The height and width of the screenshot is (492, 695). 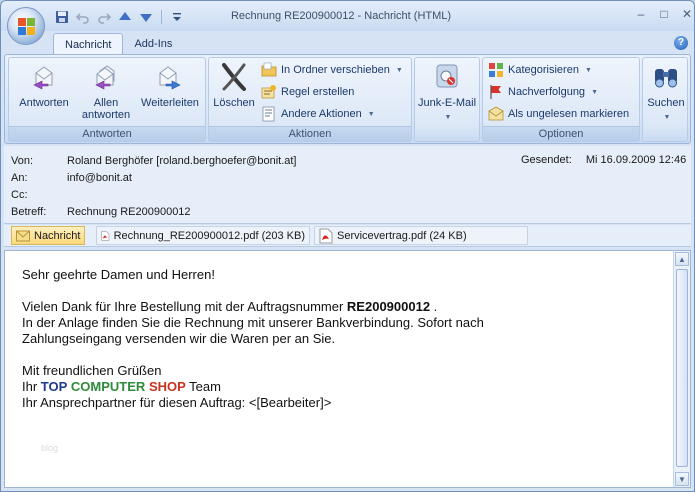 What do you see at coordinates (543, 70) in the screenshot?
I see `categorize-label: Kategorisieren` at bounding box center [543, 70].